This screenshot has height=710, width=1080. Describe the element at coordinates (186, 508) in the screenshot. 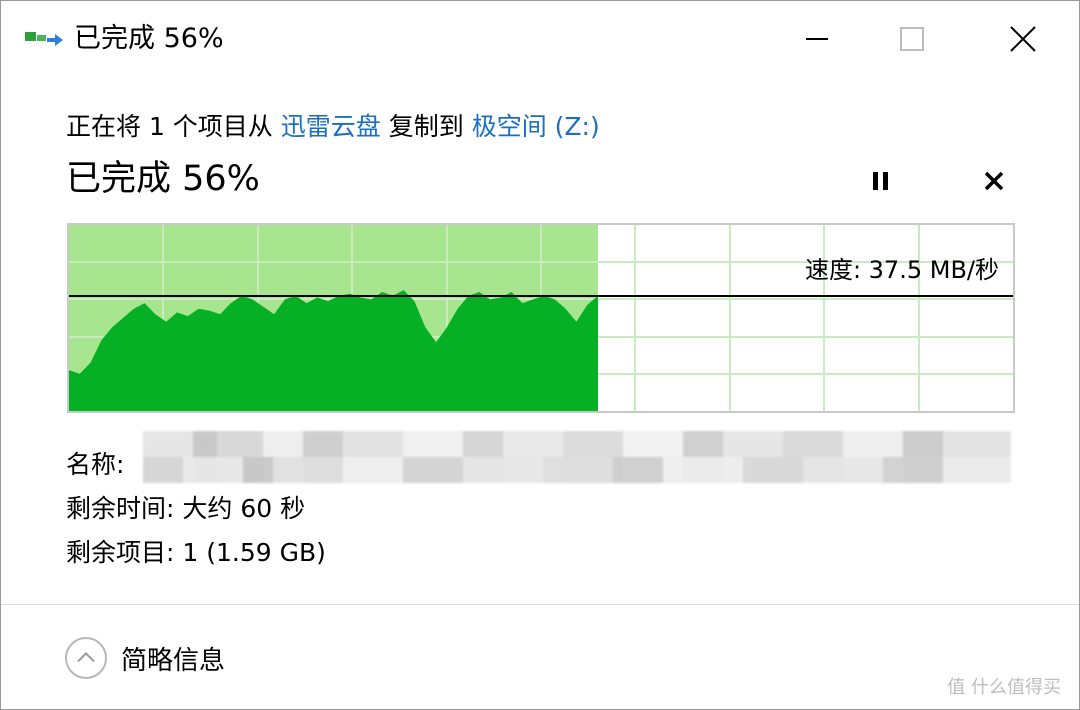

I see `time-remaining: 剩余时间: 大约 60 秒` at that location.